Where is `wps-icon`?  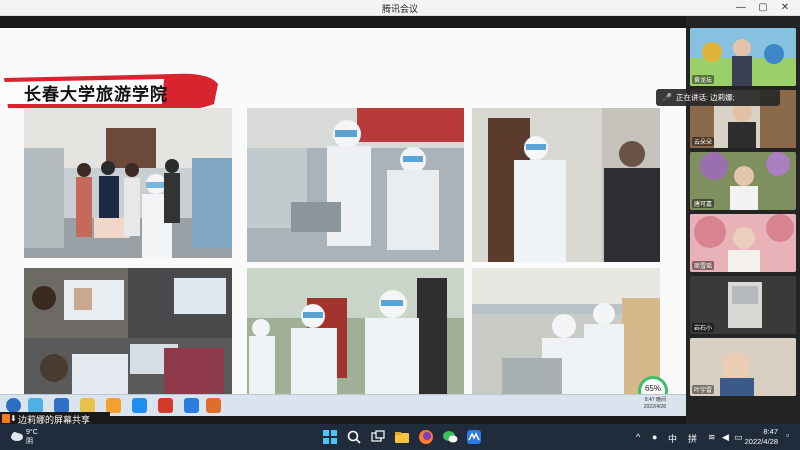
wps-icon is located at coordinates (165, 405).